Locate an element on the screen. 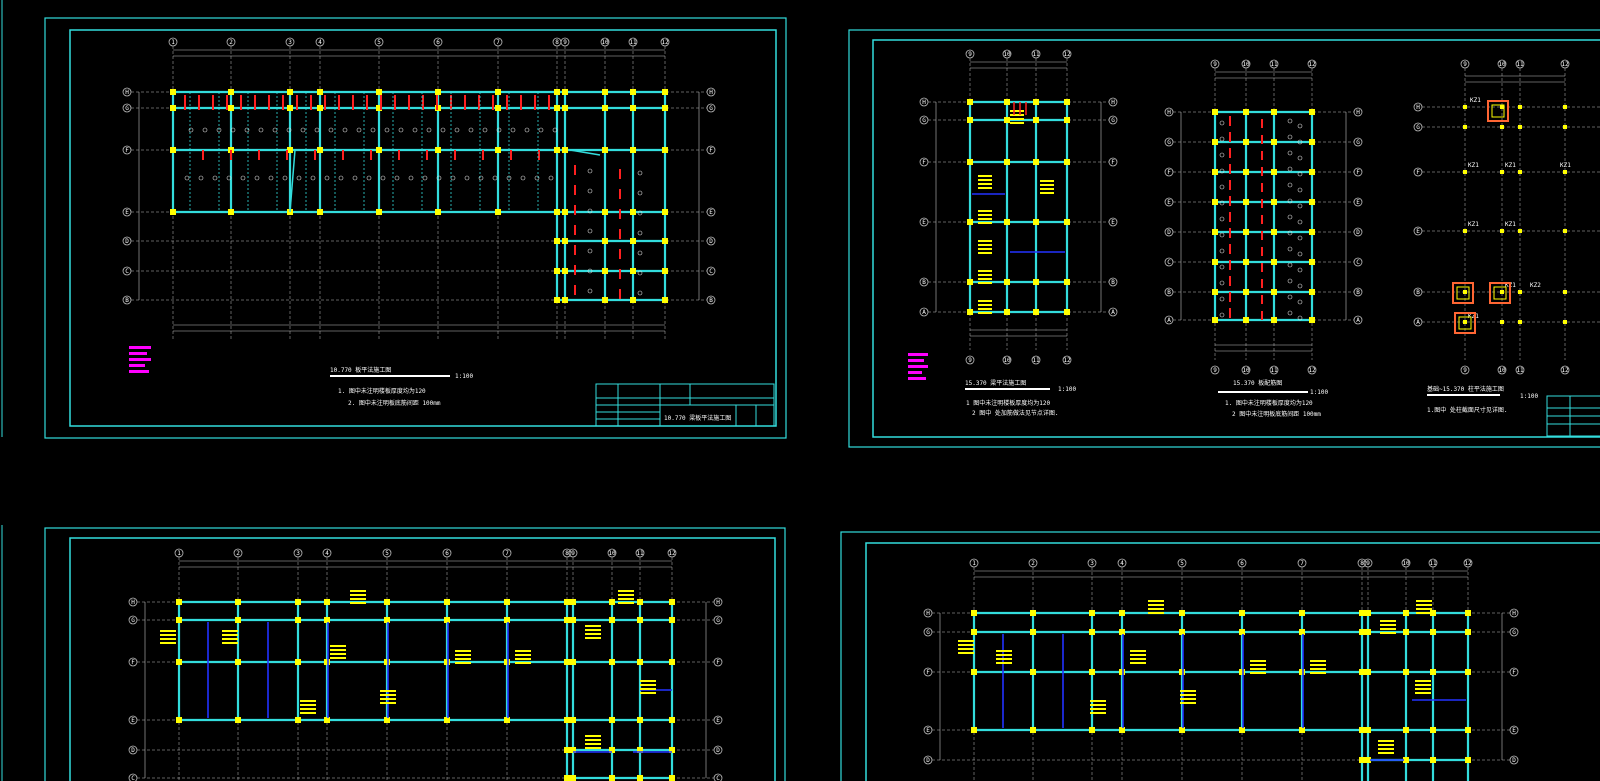 Image resolution: width=1600 pixels, height=781 pixels. axis-right-G-label: G is located at coordinates (1113, 120).